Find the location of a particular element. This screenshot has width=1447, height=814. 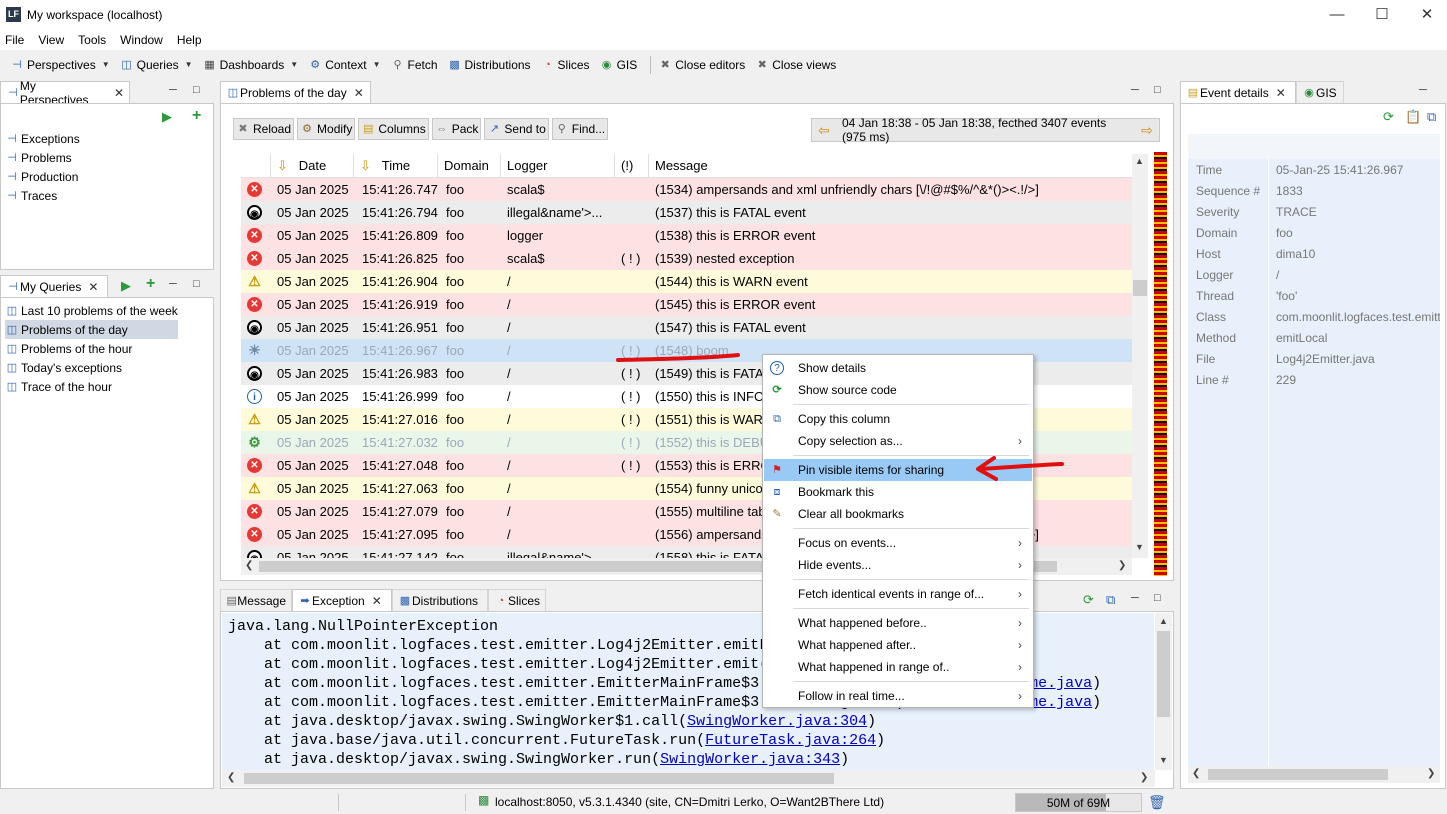

source-link: SwingWorker.java:304 is located at coordinates (777, 721).